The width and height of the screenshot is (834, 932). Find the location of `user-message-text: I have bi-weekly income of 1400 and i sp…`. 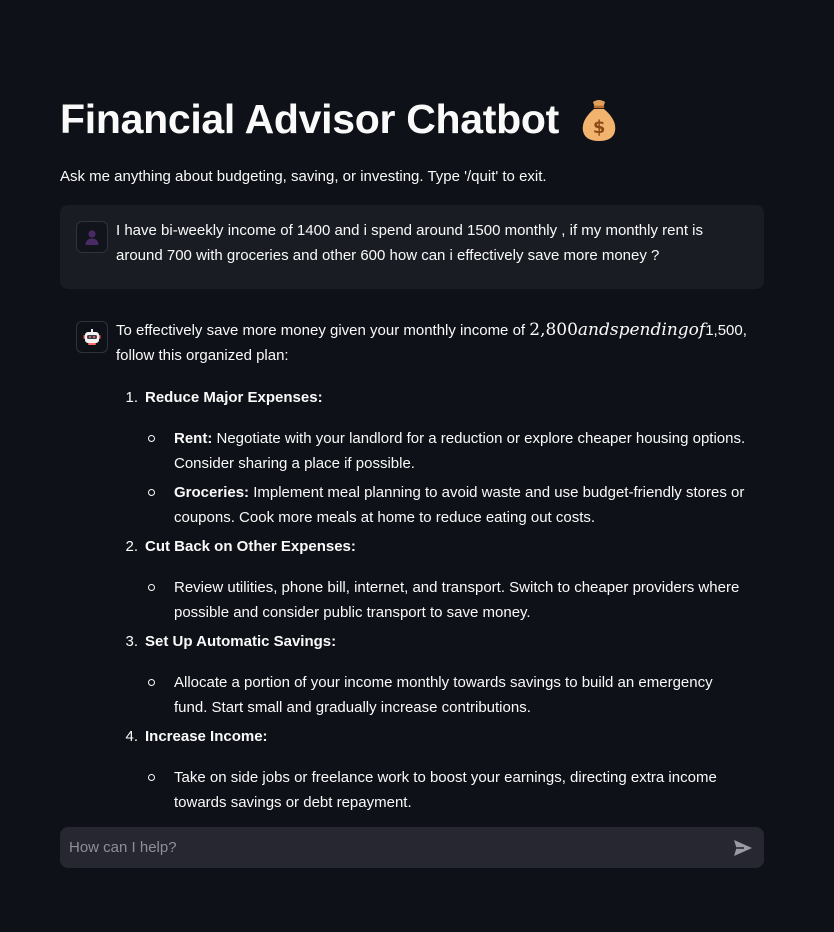

user-message-text: I have bi-weekly income of 1400 and i sp… is located at coordinates (409, 243).